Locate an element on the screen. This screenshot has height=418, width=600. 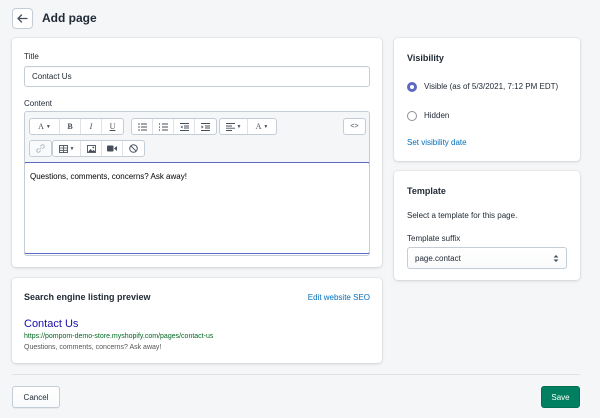
visibility-heading: Visibility is located at coordinates (425, 58).